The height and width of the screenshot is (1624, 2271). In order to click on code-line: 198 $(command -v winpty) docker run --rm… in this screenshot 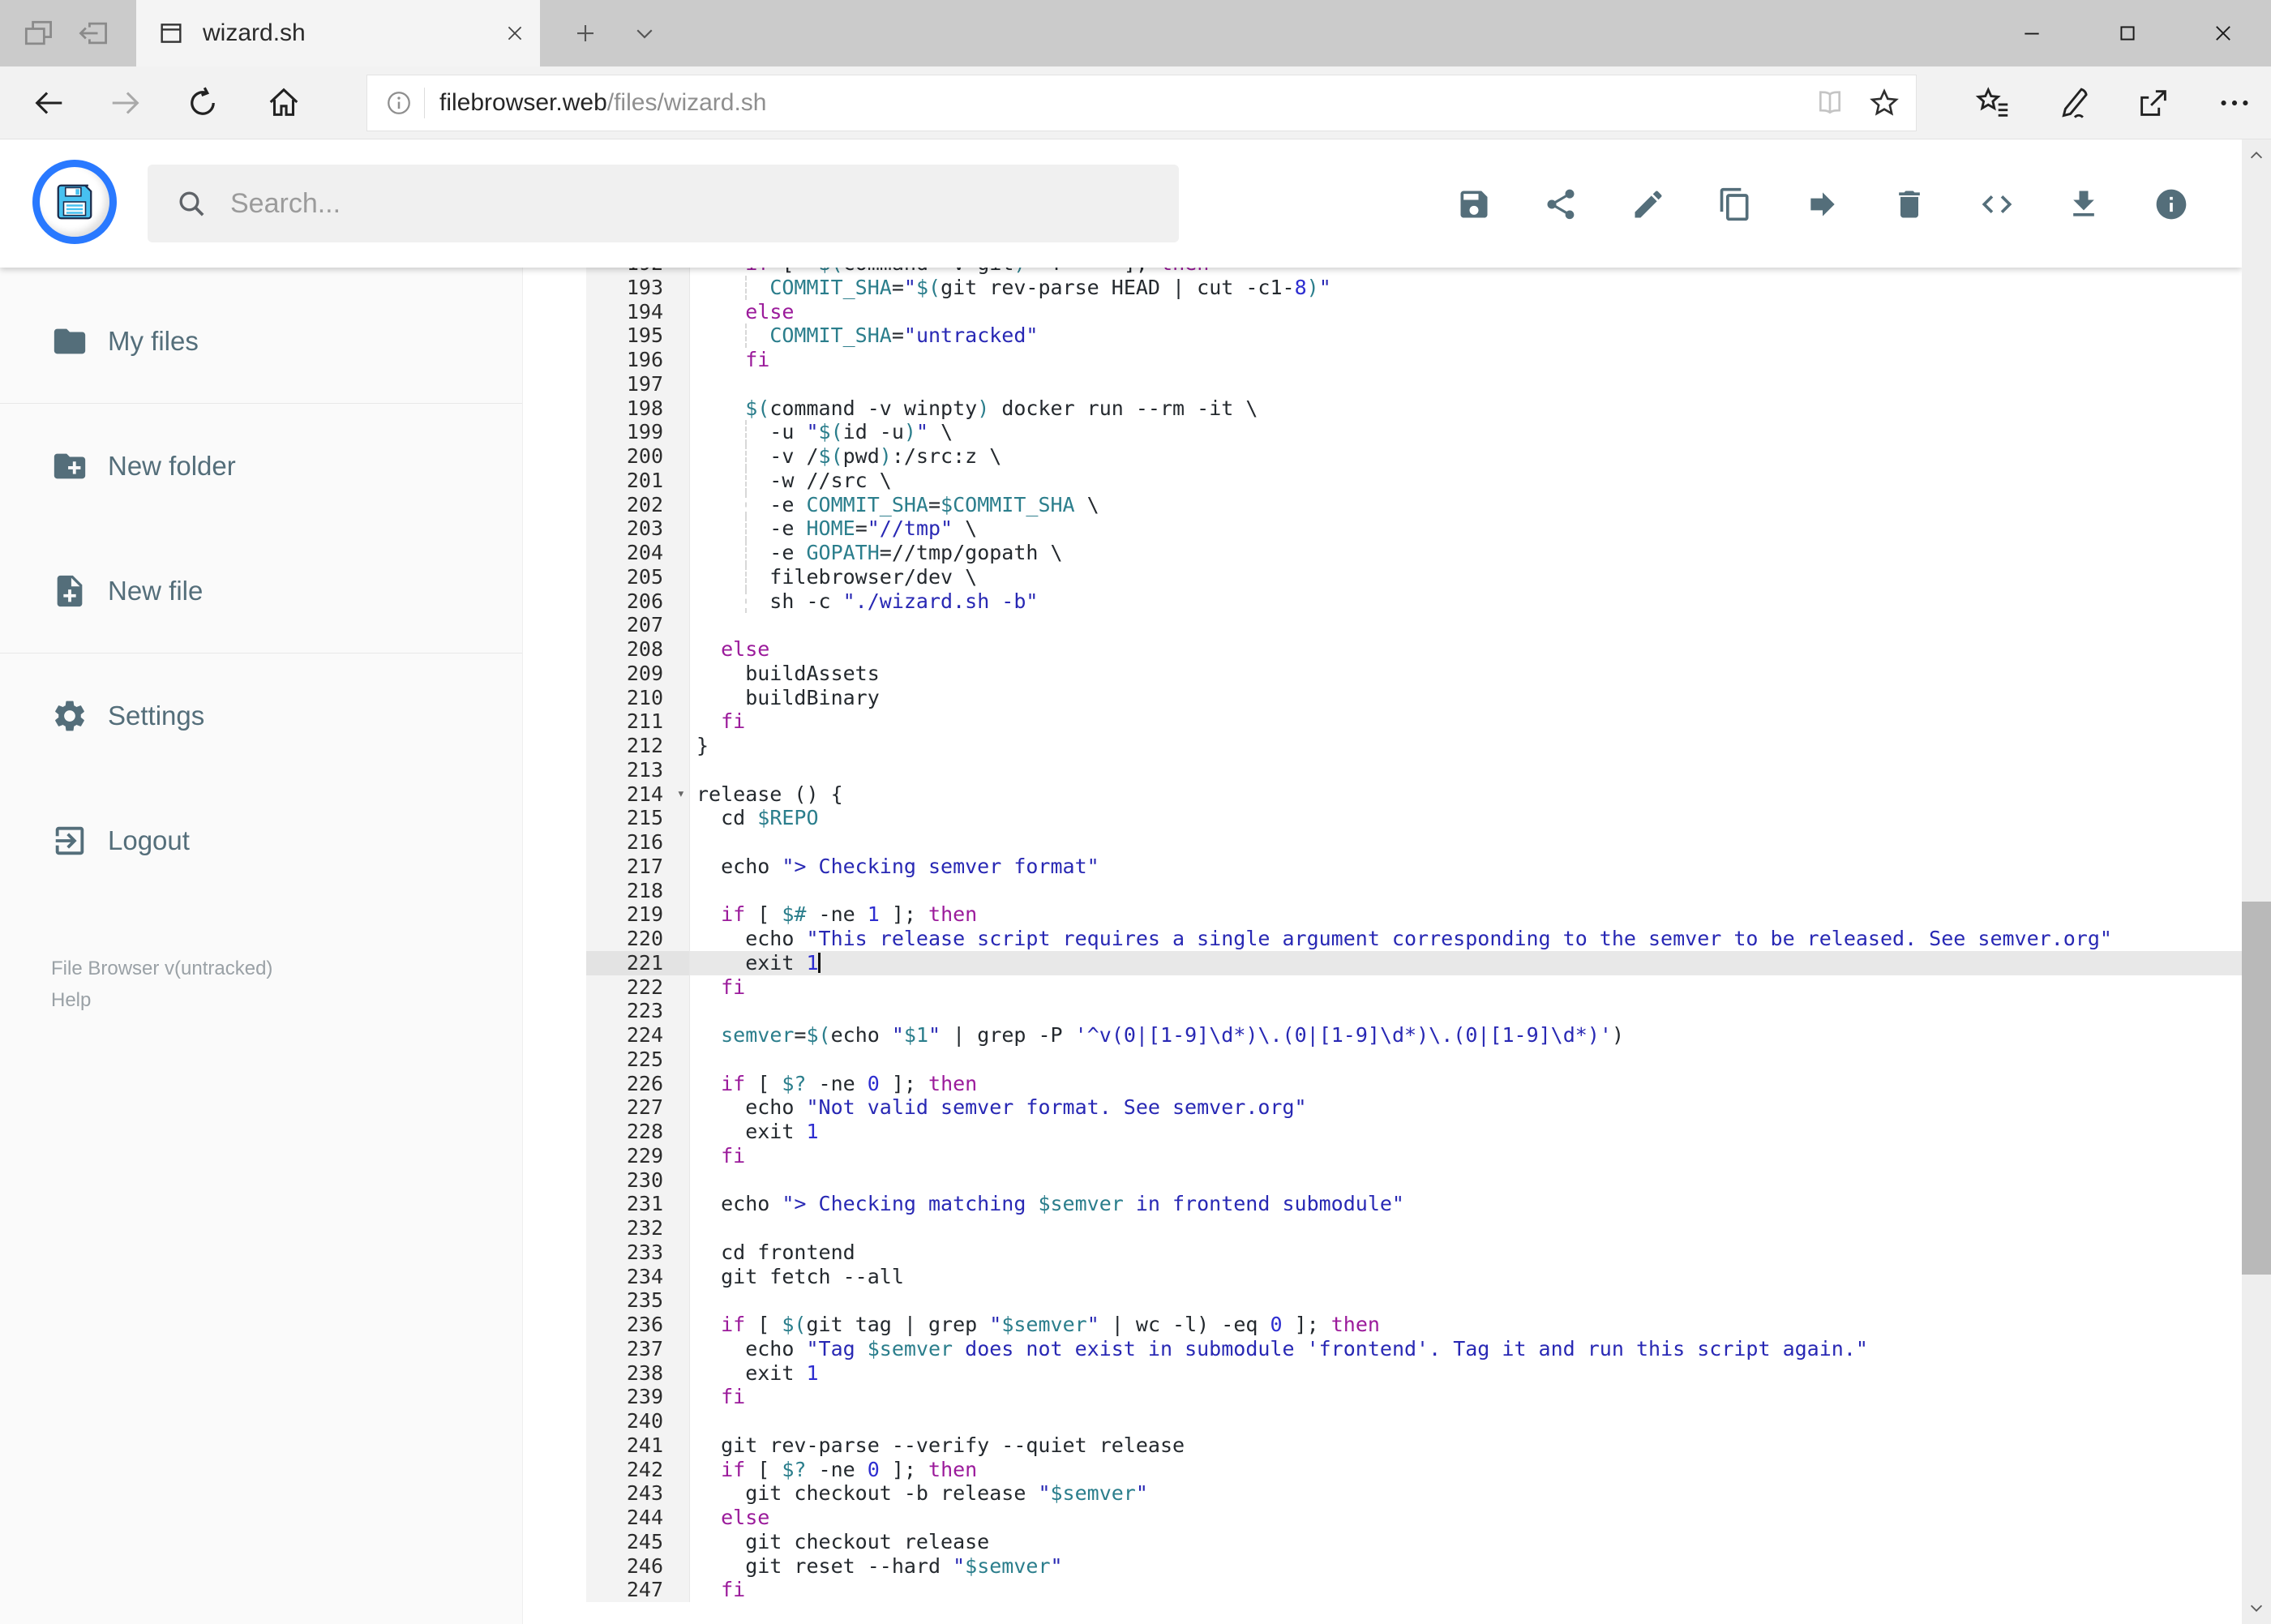, I will do `click(1382, 408)`.